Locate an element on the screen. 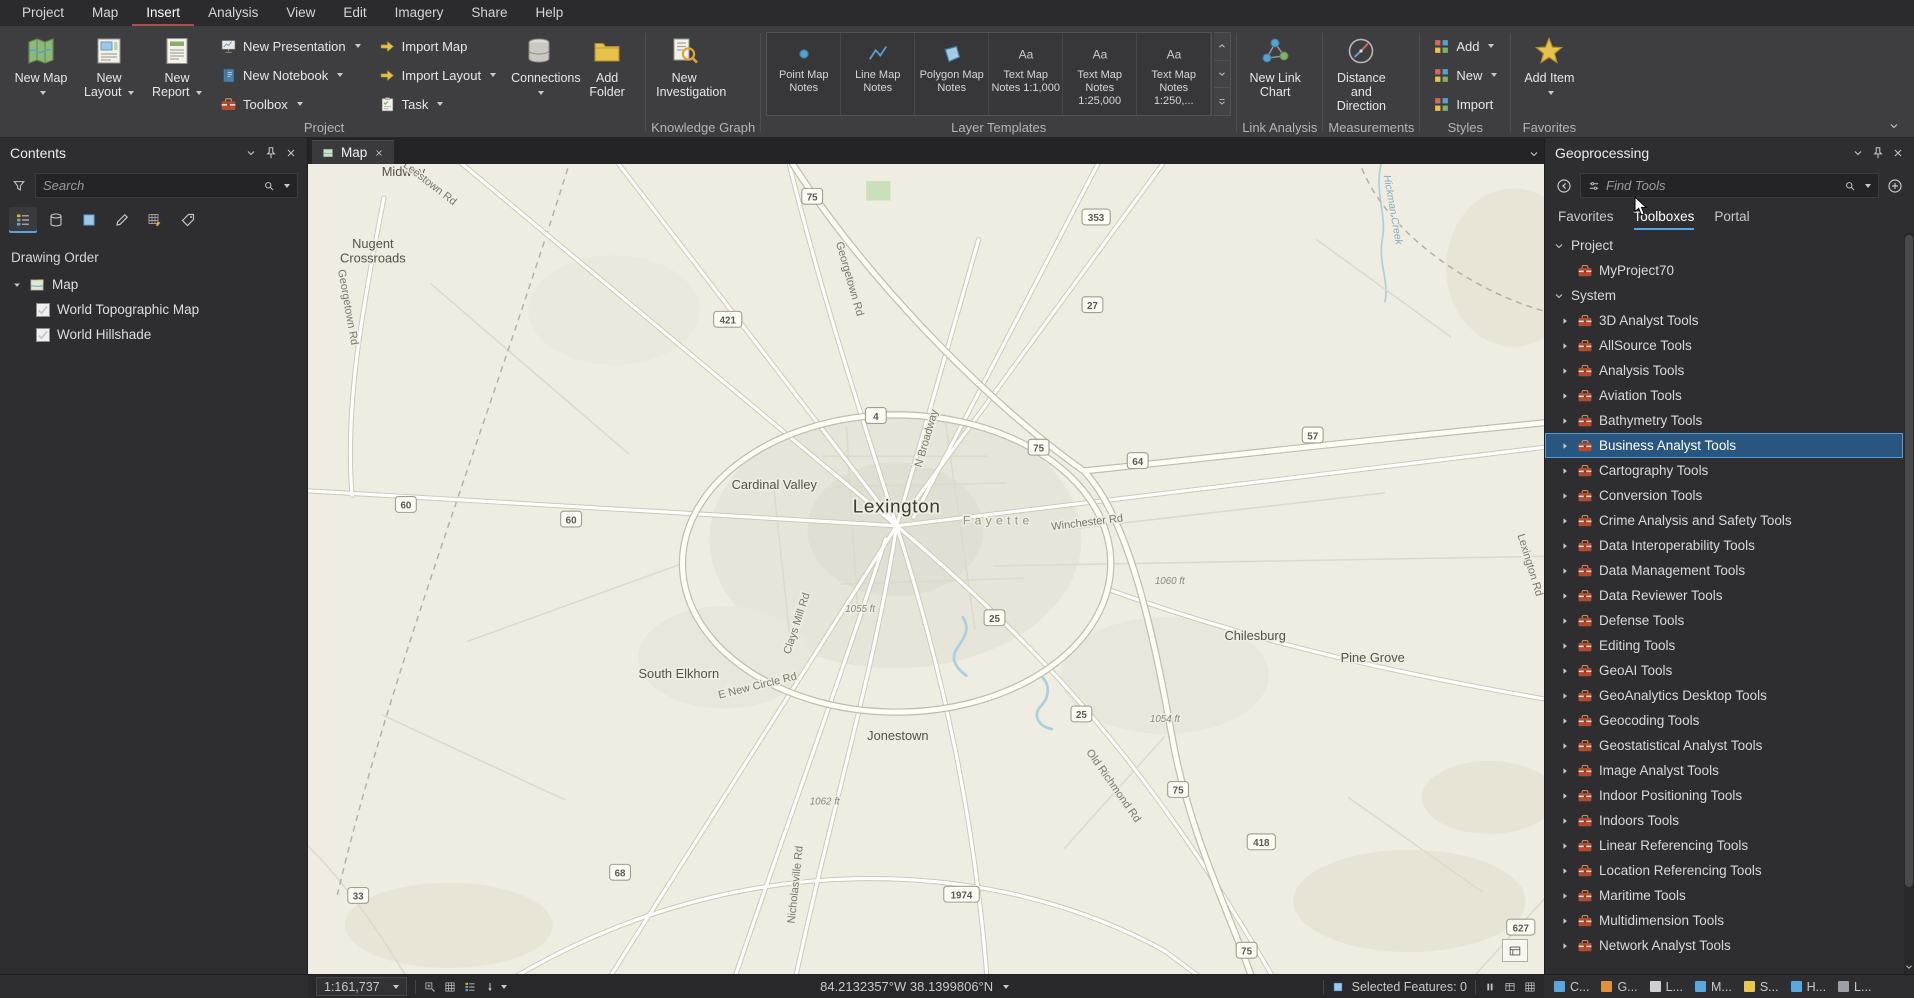  tool-item-bathymetry-tools: Bathymetry Tools is located at coordinates (1724, 420).